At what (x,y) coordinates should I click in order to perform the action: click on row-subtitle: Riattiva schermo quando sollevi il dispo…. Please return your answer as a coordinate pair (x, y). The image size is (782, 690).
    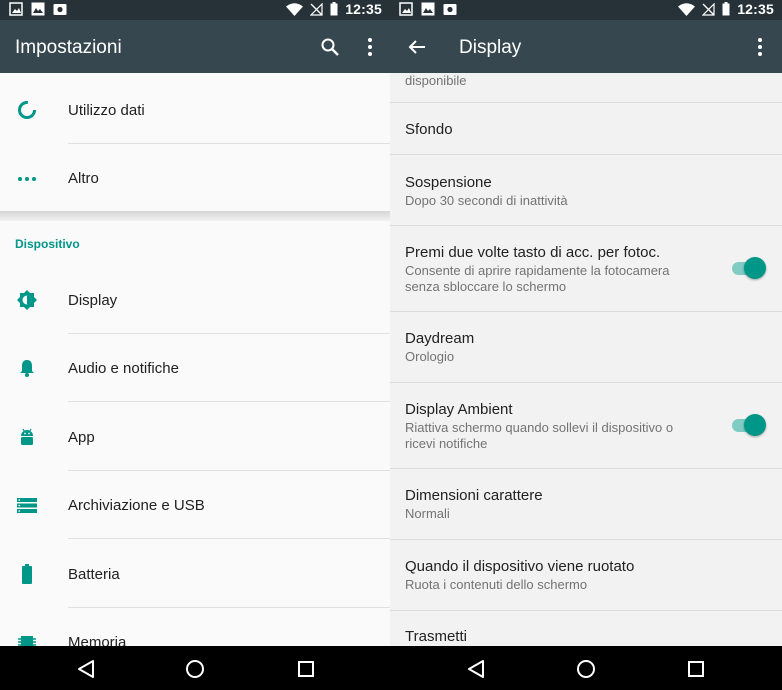
    Looking at the image, I should click on (539, 435).